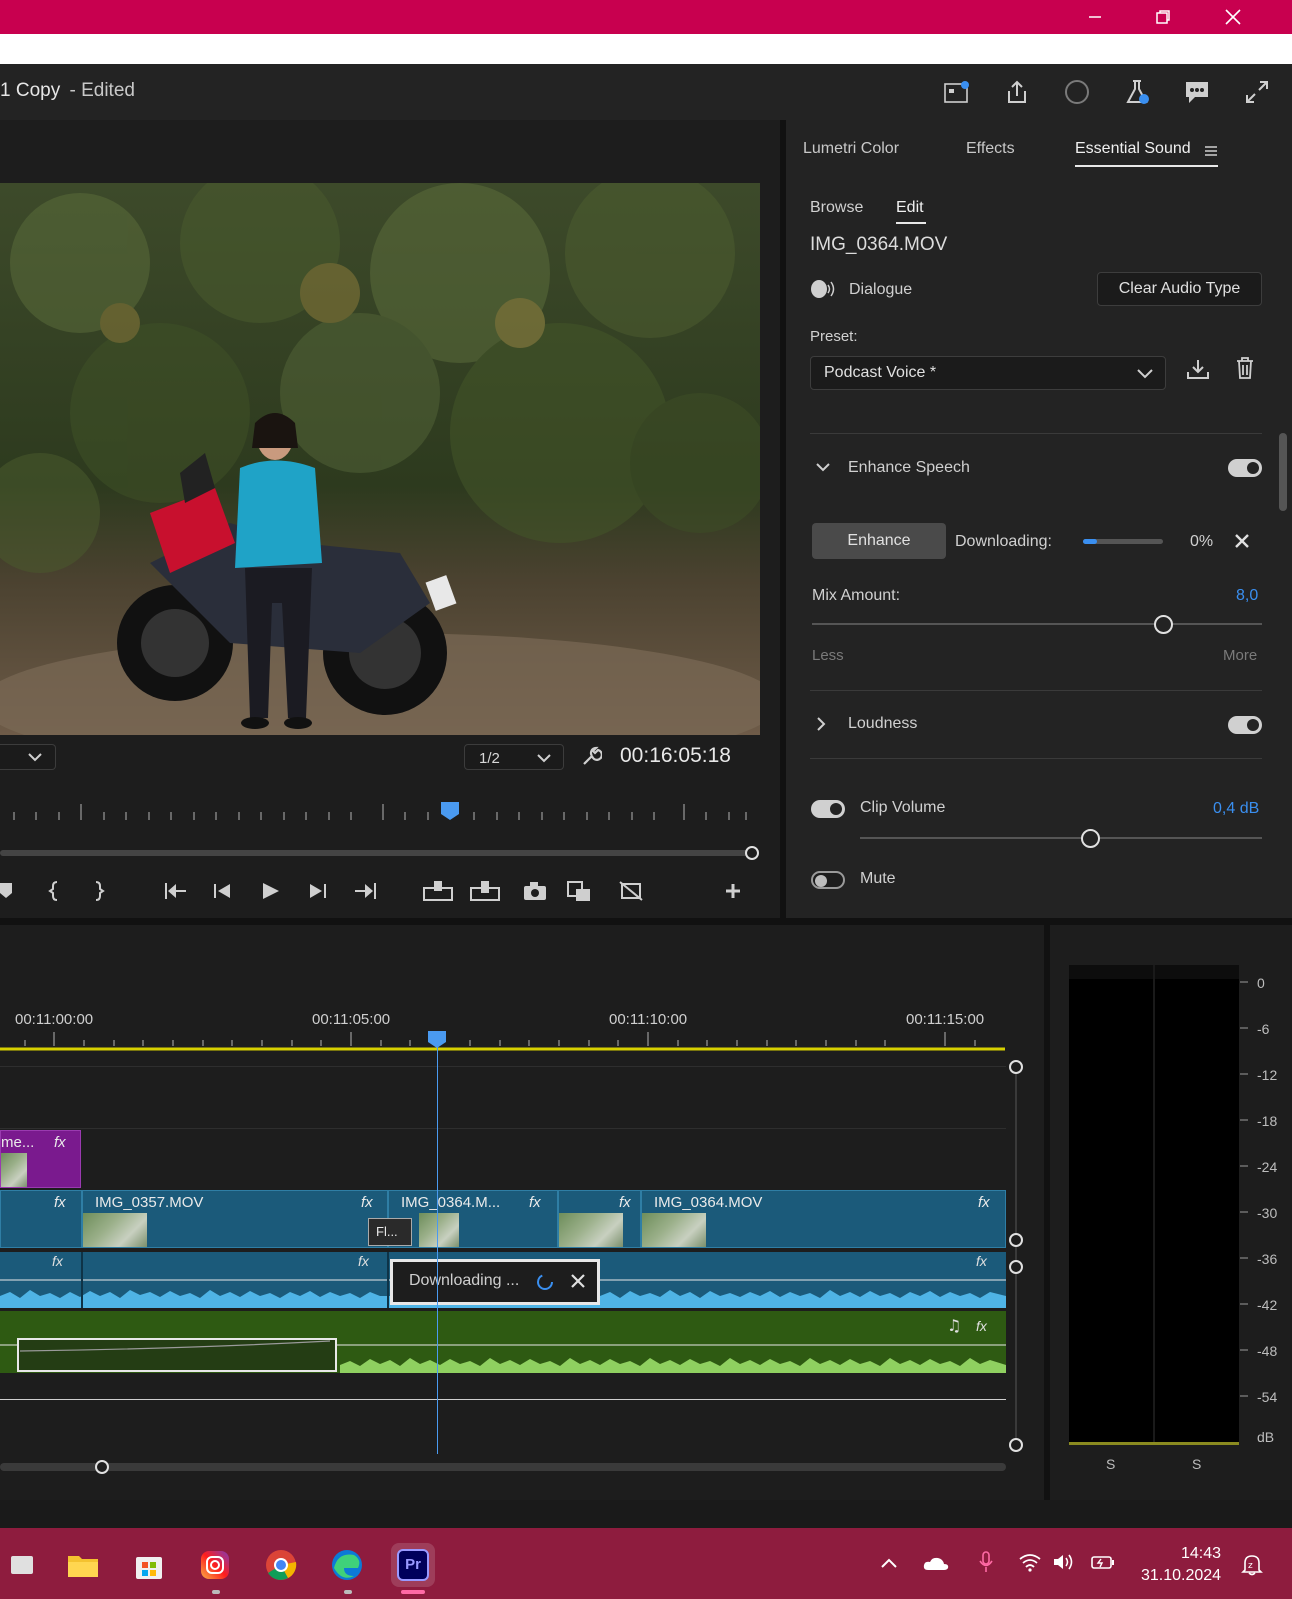 The image size is (1292, 1599). What do you see at coordinates (385, 812) in the screenshot?
I see `monitor-time-ruler` at bounding box center [385, 812].